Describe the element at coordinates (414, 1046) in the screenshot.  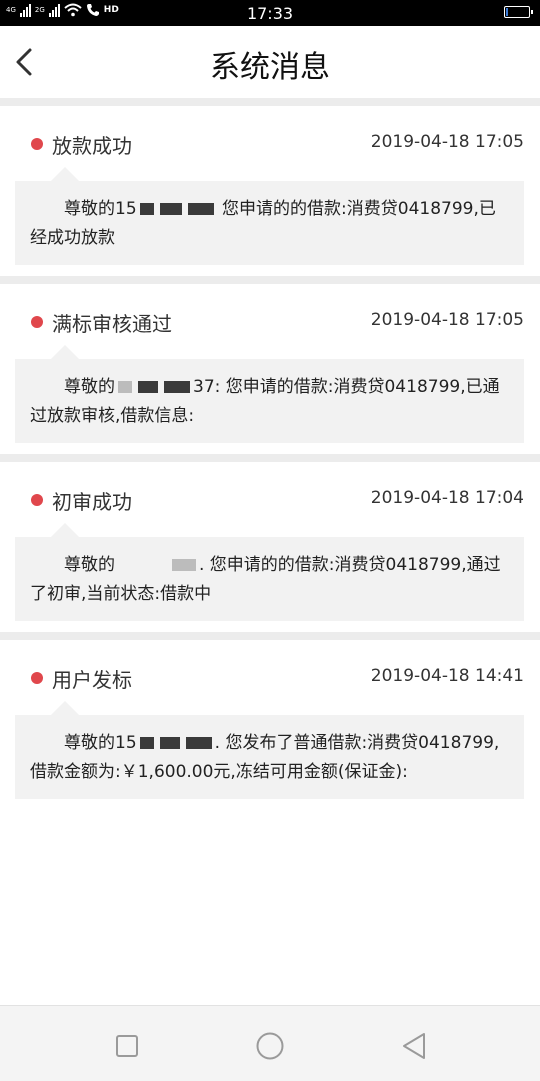
I see `triangle-back-icon` at that location.